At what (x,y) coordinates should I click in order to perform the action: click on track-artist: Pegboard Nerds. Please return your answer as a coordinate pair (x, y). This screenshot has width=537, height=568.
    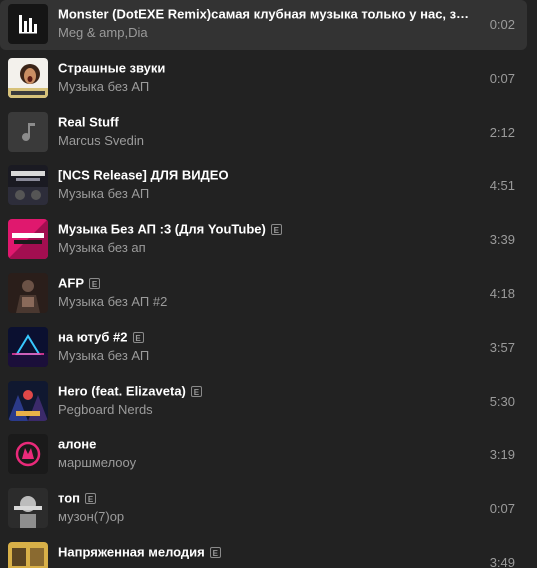
    Looking at the image, I should click on (258, 410).